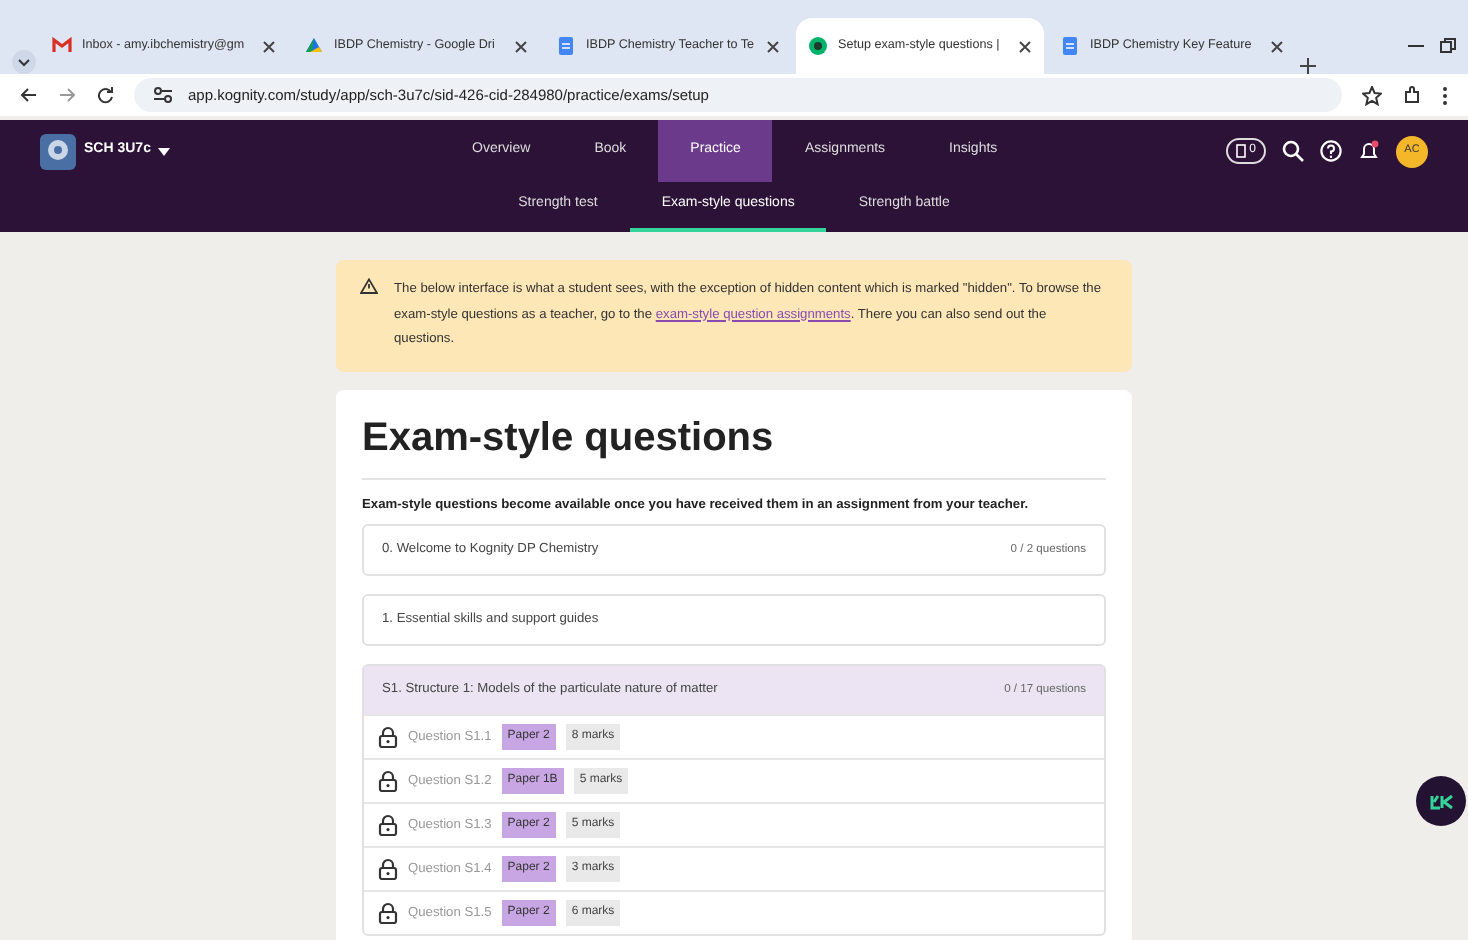  What do you see at coordinates (1445, 95) in the screenshot?
I see `menu-icon` at bounding box center [1445, 95].